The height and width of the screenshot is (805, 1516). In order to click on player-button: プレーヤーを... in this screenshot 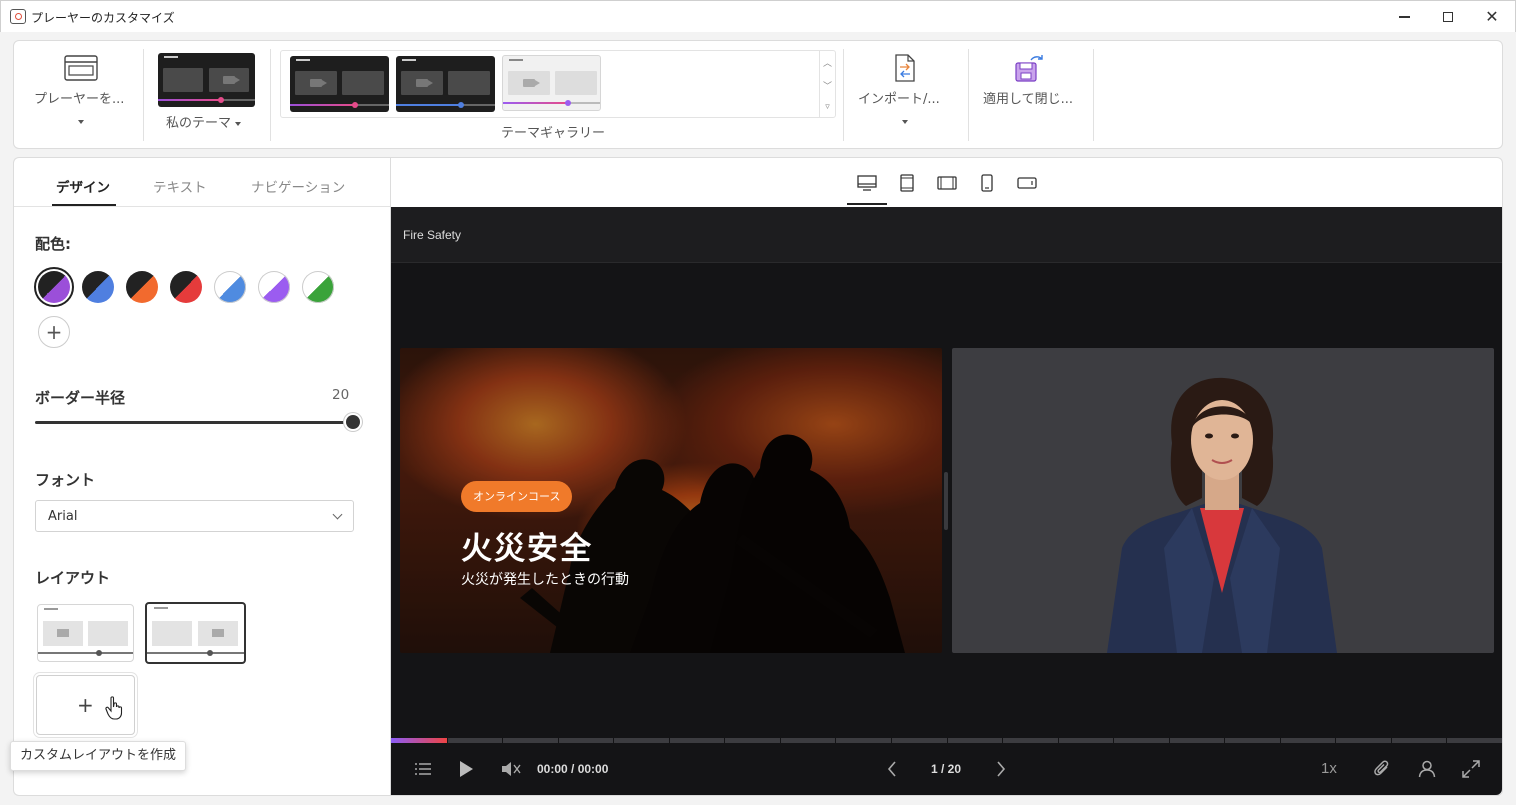, I will do `click(82, 94)`.